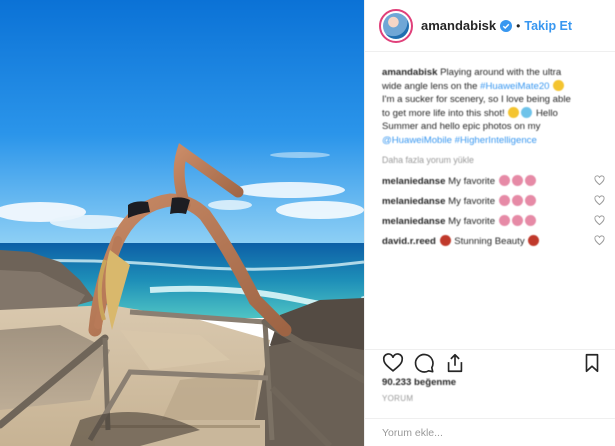  What do you see at coordinates (547, 113) in the screenshot?
I see `caption-text-5: Hello` at bounding box center [547, 113].